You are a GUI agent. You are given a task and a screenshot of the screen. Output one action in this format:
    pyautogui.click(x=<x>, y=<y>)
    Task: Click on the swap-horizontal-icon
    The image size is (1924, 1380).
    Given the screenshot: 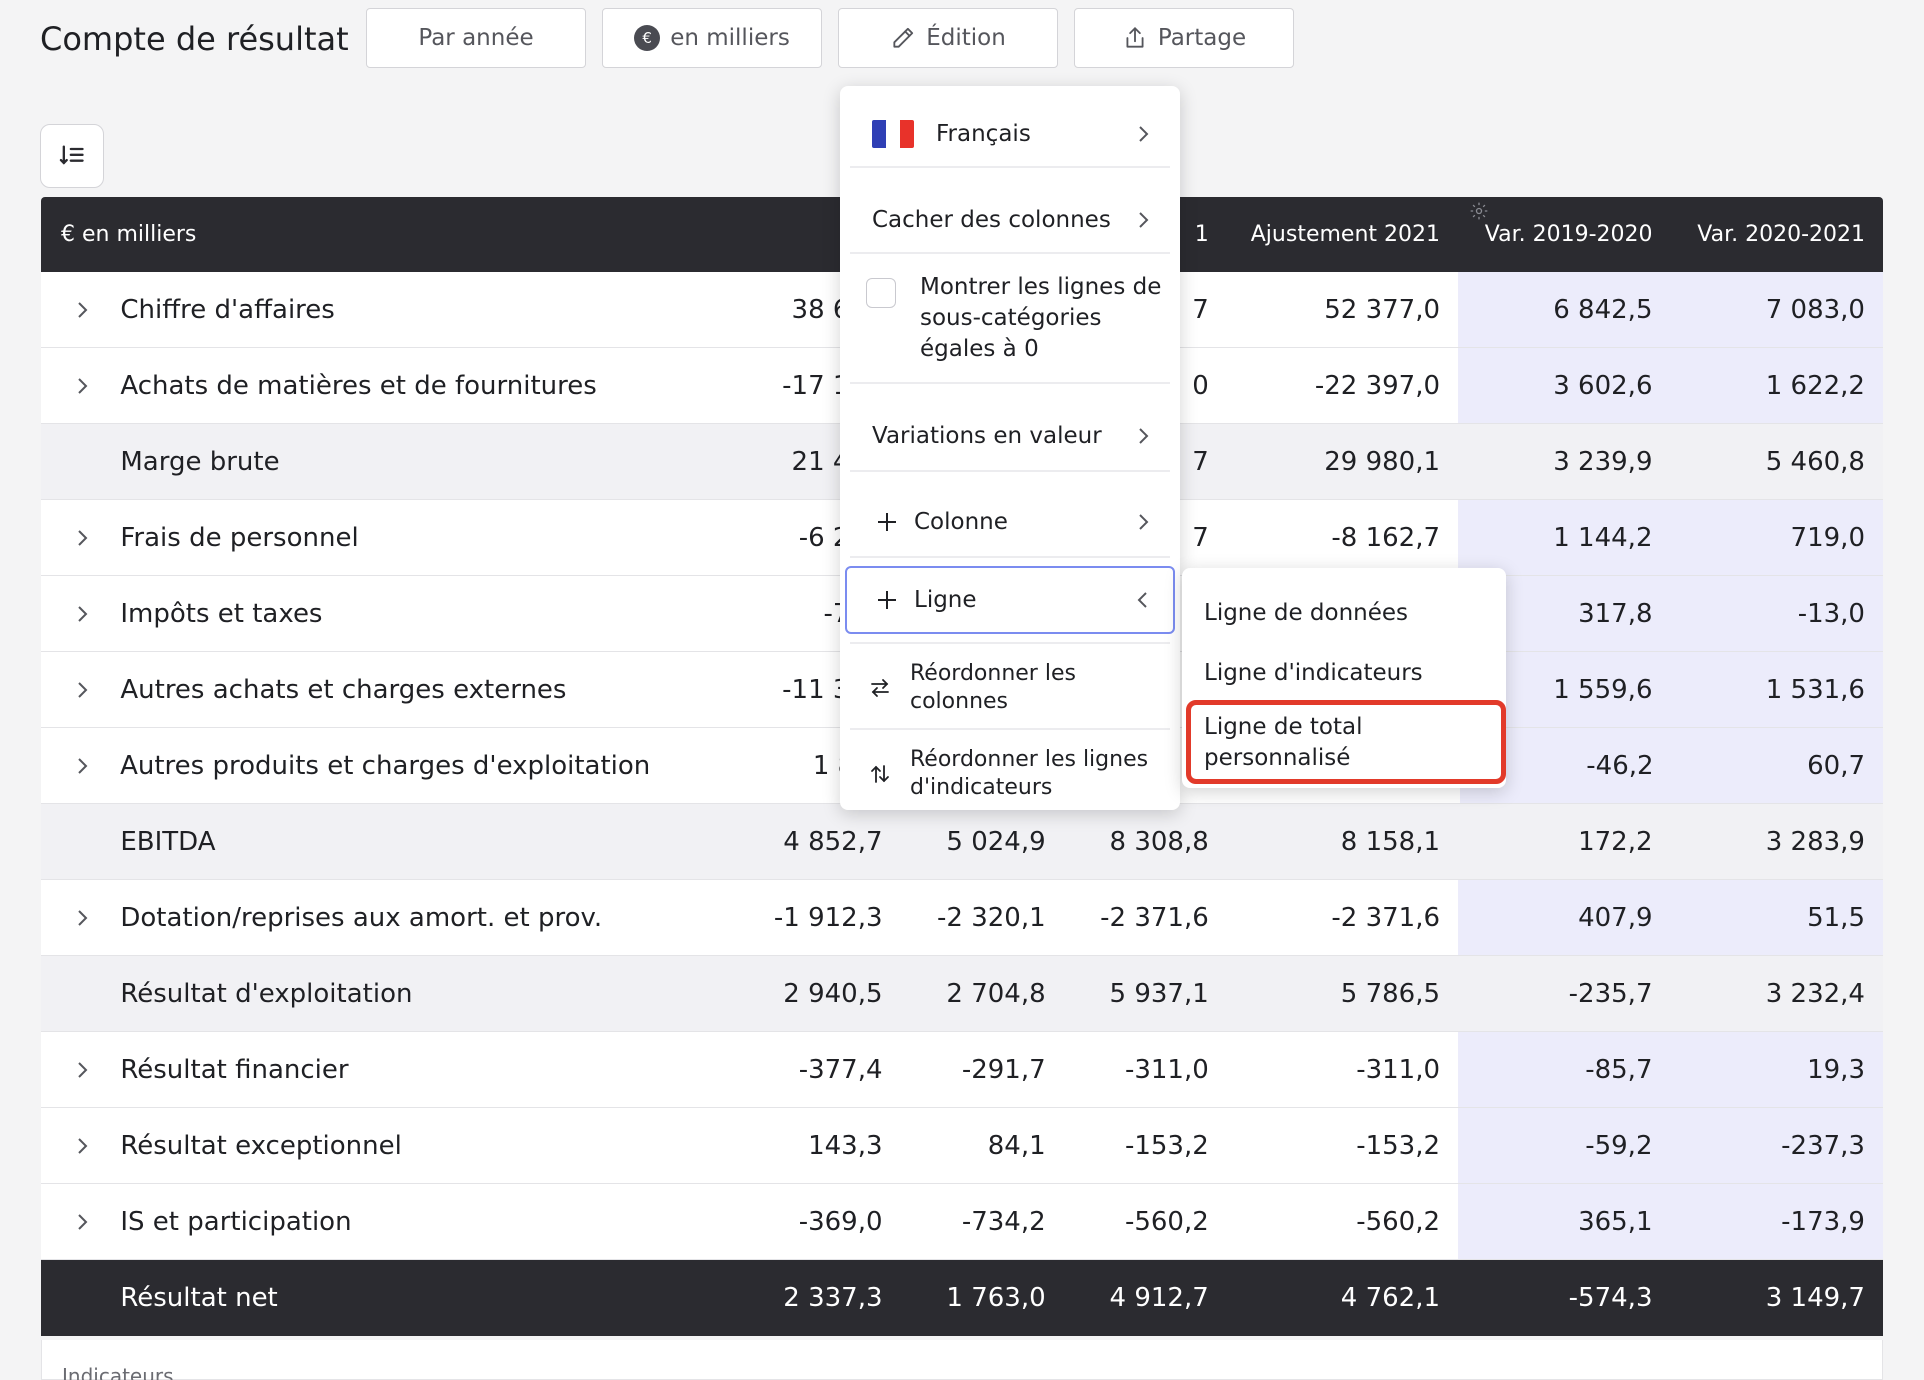 What is the action you would take?
    pyautogui.click(x=880, y=688)
    